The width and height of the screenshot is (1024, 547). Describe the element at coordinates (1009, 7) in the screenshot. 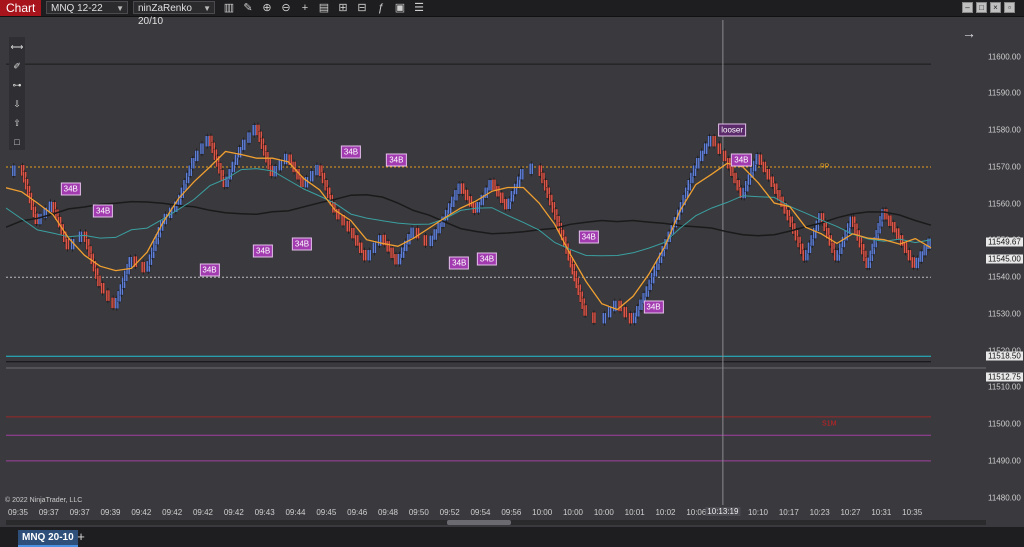

I see `settings-button: ▫` at that location.